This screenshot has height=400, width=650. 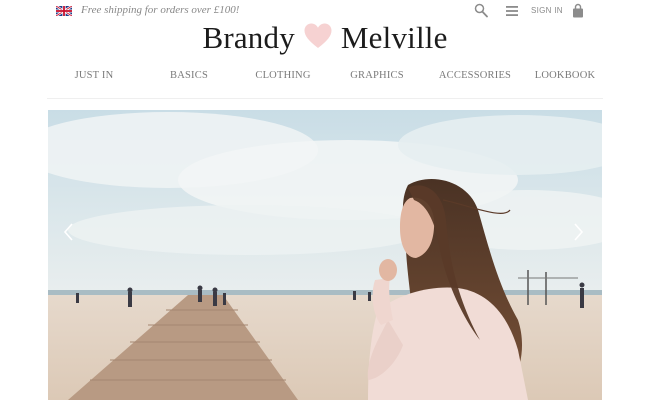 What do you see at coordinates (578, 10) in the screenshot?
I see `shopping-bag-icon` at bounding box center [578, 10].